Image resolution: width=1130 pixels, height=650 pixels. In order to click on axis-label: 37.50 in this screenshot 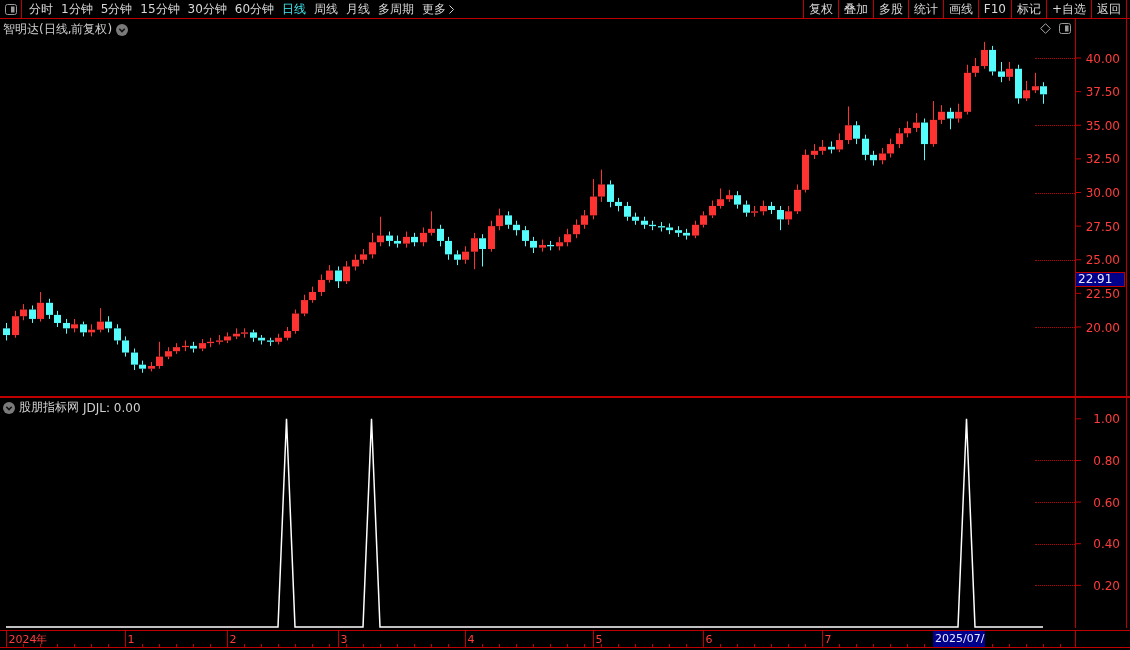, I will do `click(1102, 92)`.